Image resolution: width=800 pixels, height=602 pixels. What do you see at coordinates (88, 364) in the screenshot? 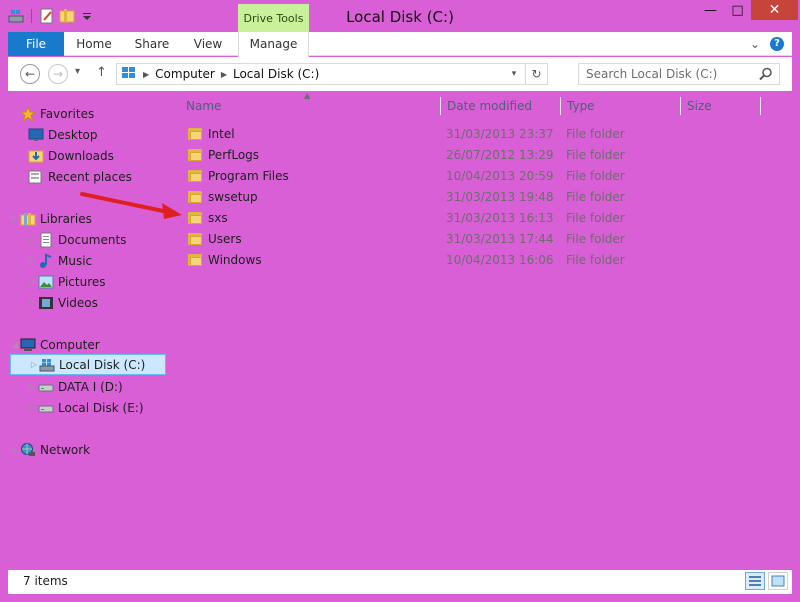
I see `sidebar-item-local-disk-c: ▷ Local Disk (C:)` at bounding box center [88, 364].